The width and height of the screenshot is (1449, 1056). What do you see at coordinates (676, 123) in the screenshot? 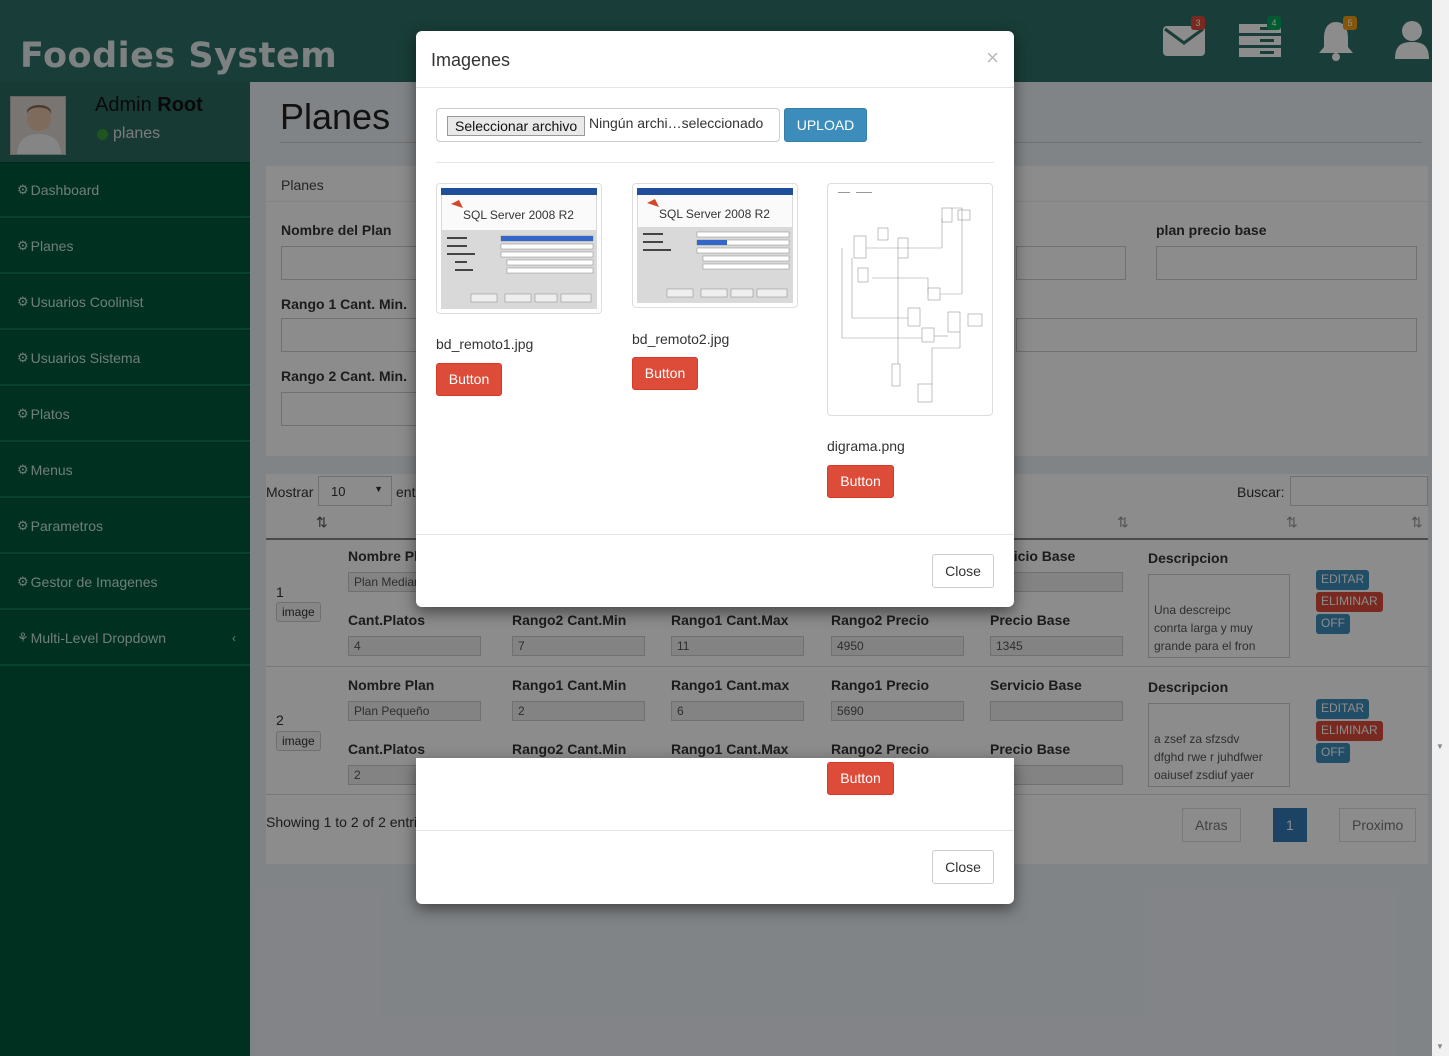
I see `file-name-text: Ningún archi…seleccionado` at bounding box center [676, 123].